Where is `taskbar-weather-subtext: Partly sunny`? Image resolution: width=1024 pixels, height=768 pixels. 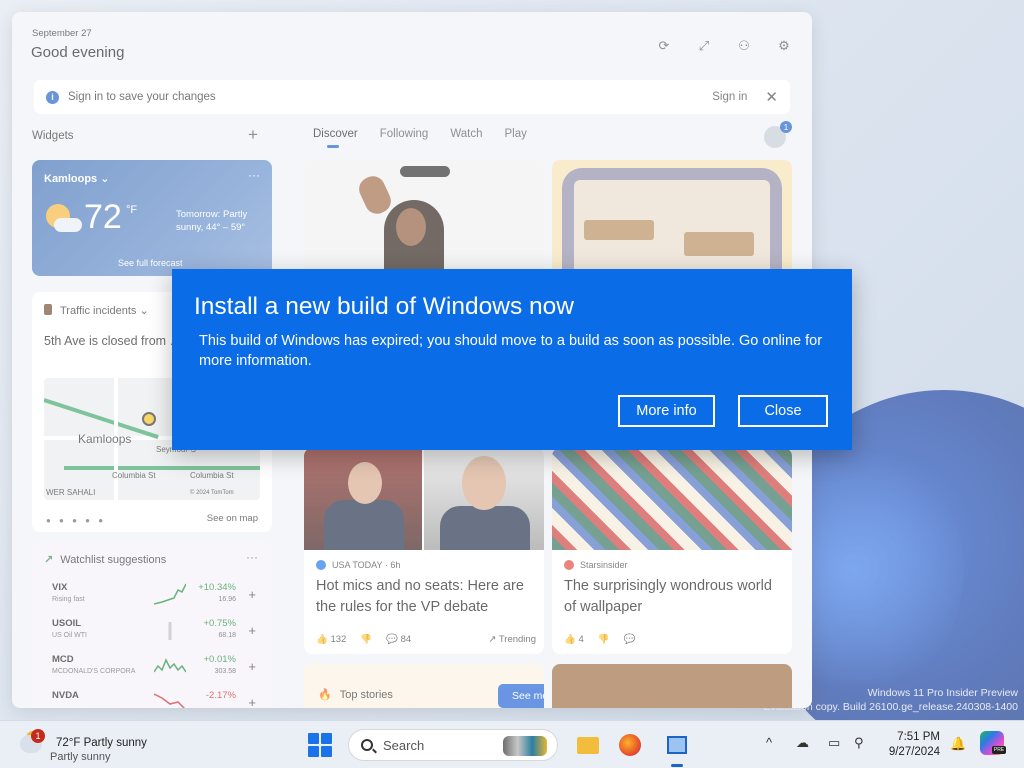
taskbar-weather-subtext: Partly sunny is located at coordinates (80, 757).